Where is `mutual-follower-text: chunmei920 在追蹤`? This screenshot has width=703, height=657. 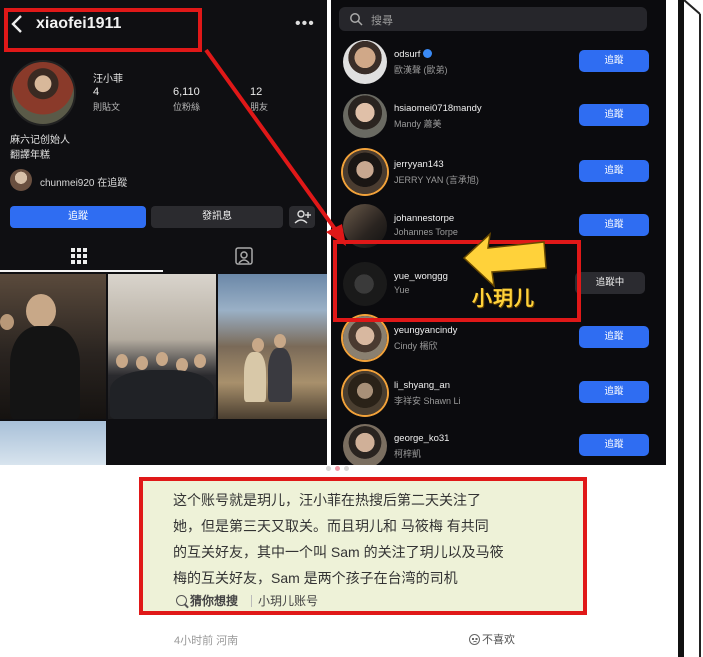 mutual-follower-text: chunmei920 在追蹤 is located at coordinates (83, 181).